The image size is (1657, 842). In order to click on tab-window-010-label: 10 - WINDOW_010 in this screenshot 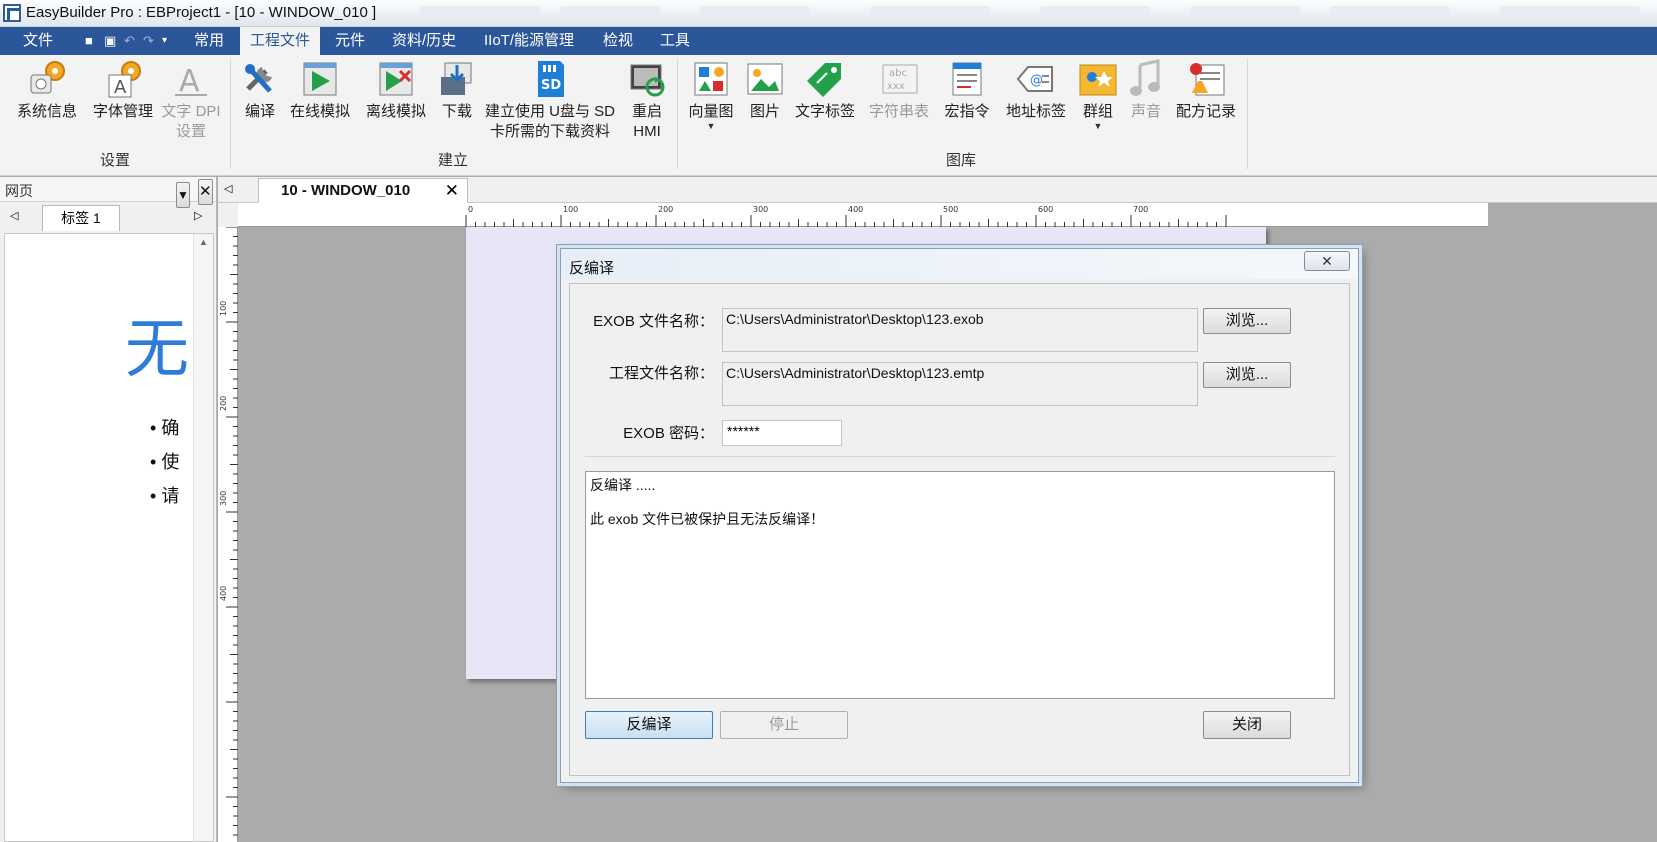, I will do `click(346, 190)`.